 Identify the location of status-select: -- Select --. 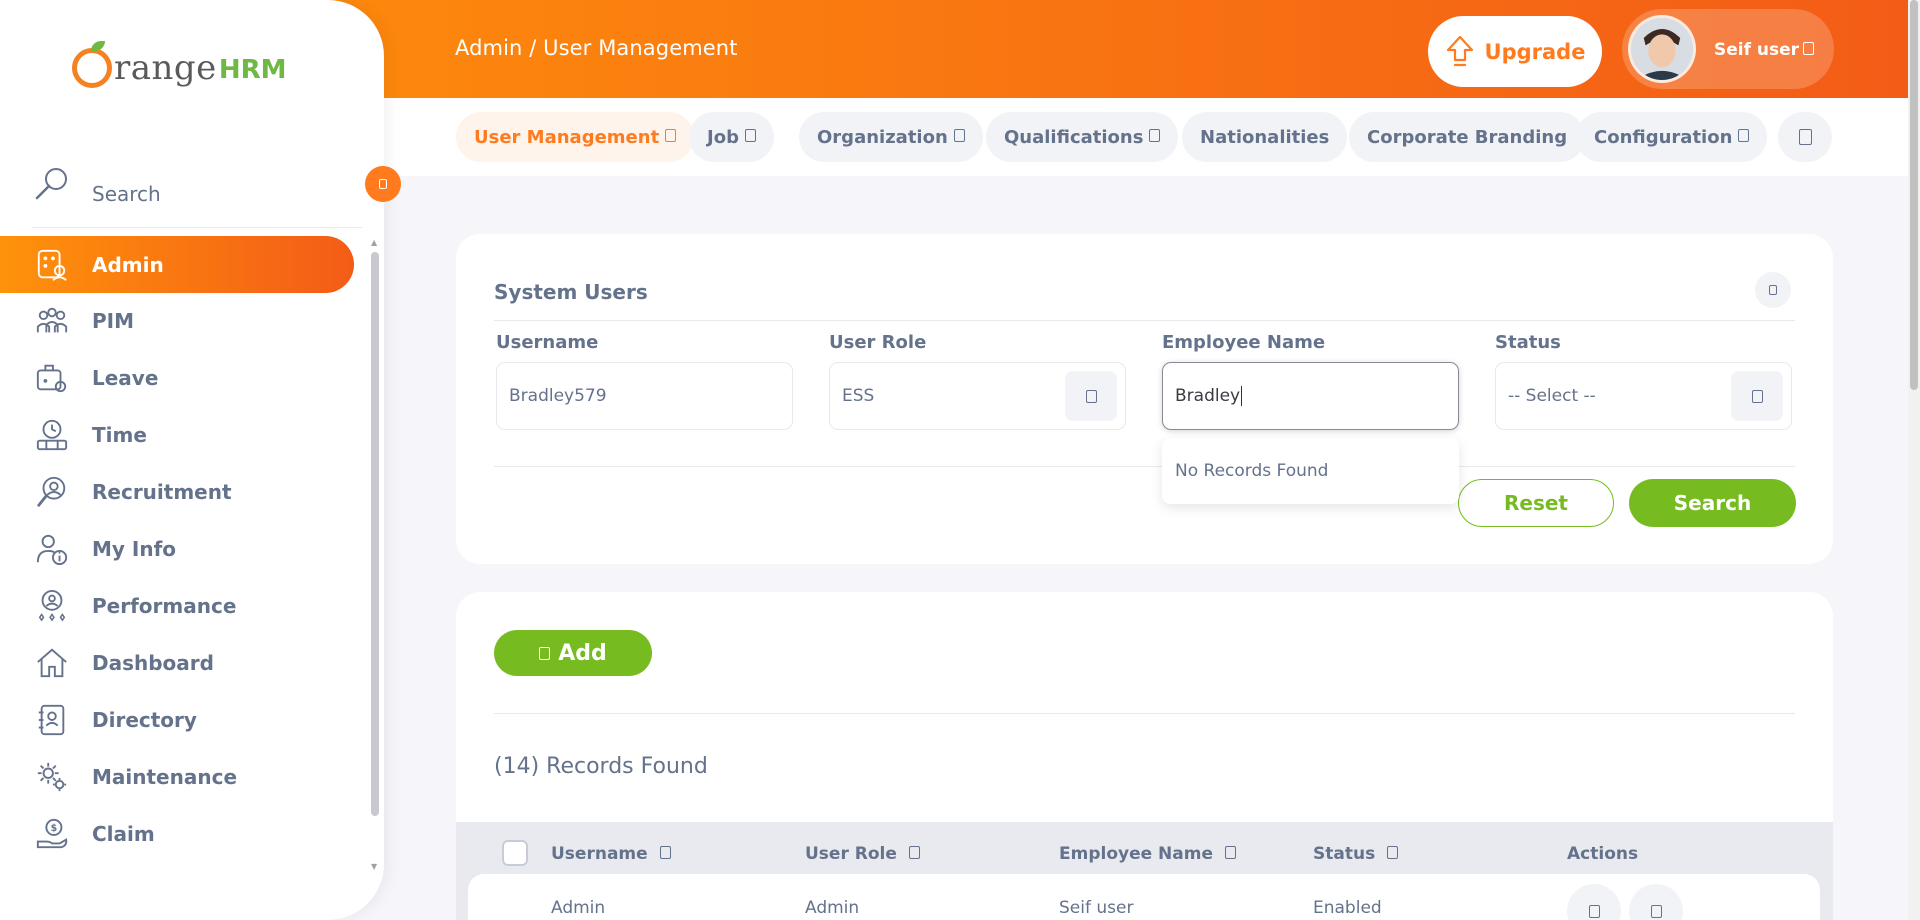
(1643, 396).